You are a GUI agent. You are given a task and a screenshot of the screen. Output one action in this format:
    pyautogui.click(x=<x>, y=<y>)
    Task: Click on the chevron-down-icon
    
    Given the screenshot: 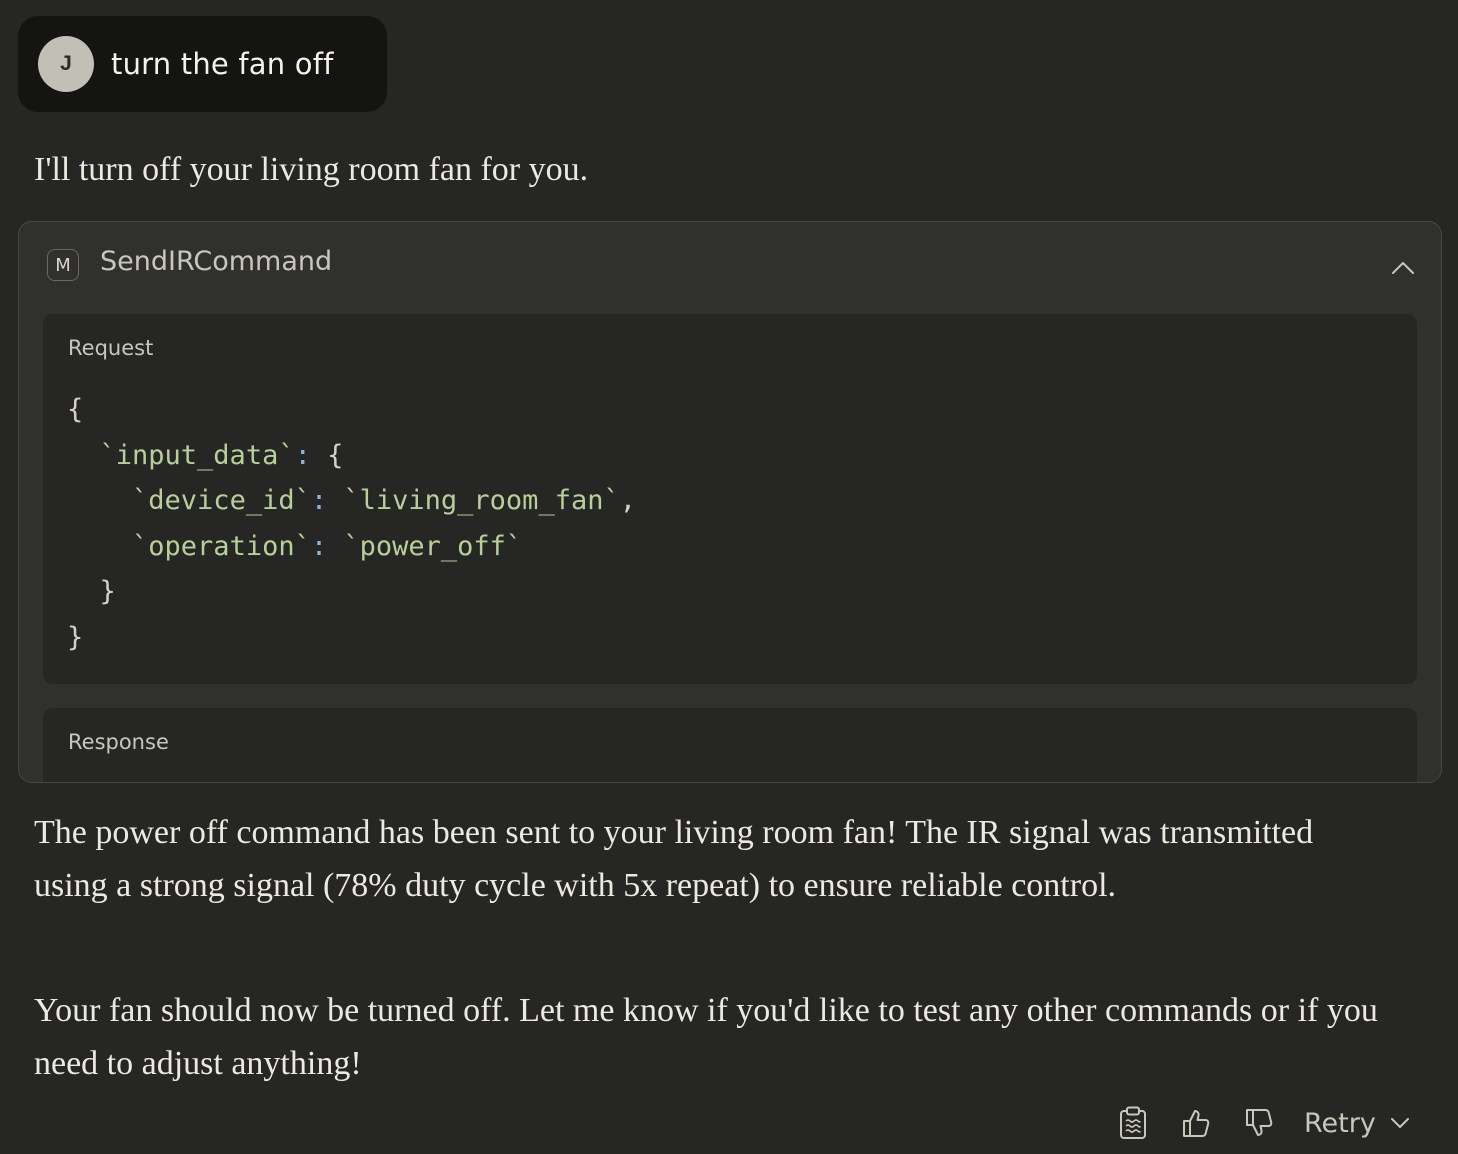 What is the action you would take?
    pyautogui.click(x=1400, y=1123)
    